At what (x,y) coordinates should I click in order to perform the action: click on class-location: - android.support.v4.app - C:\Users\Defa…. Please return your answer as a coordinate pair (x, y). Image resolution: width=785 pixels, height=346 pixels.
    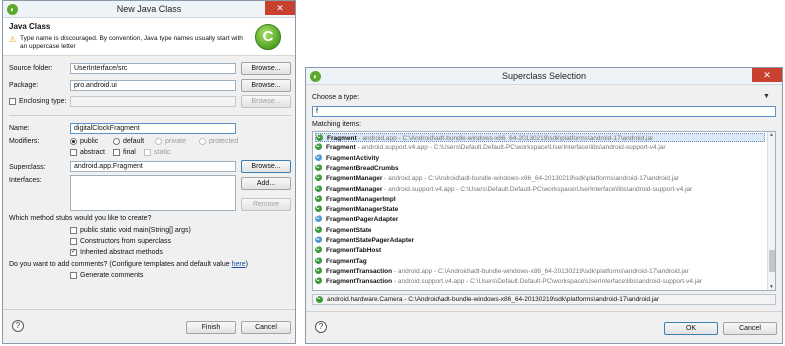
    Looking at the image, I should click on (547, 282).